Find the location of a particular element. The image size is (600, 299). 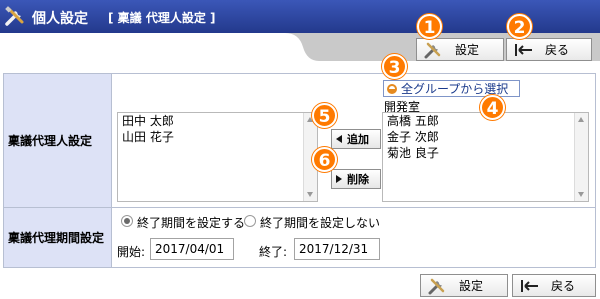

marker-1: 1 is located at coordinates (429, 26).